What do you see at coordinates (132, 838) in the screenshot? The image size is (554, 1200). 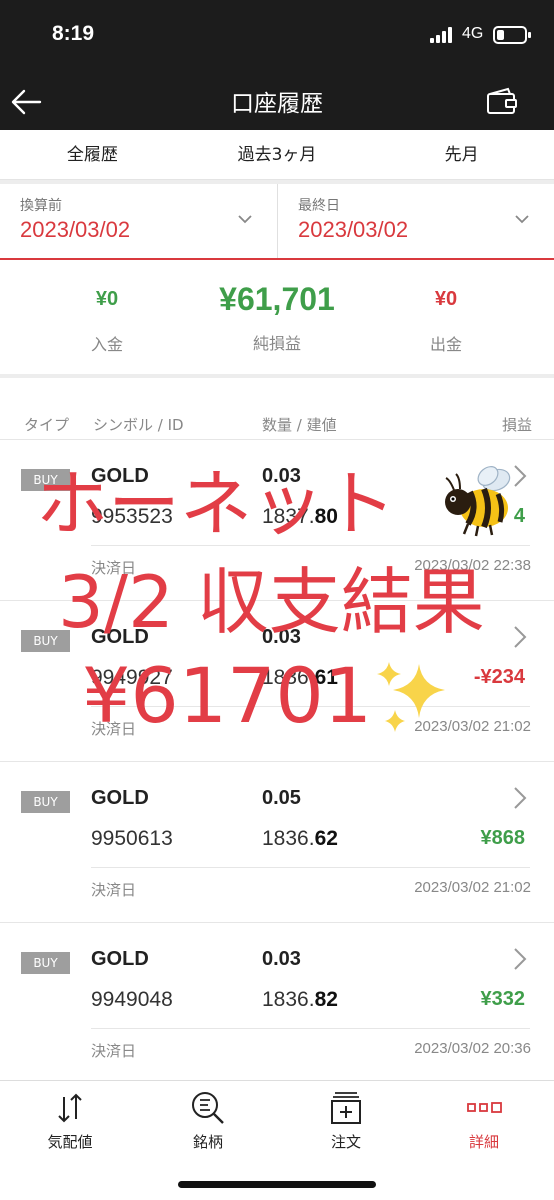 I see `trade-id: 9950613` at bounding box center [132, 838].